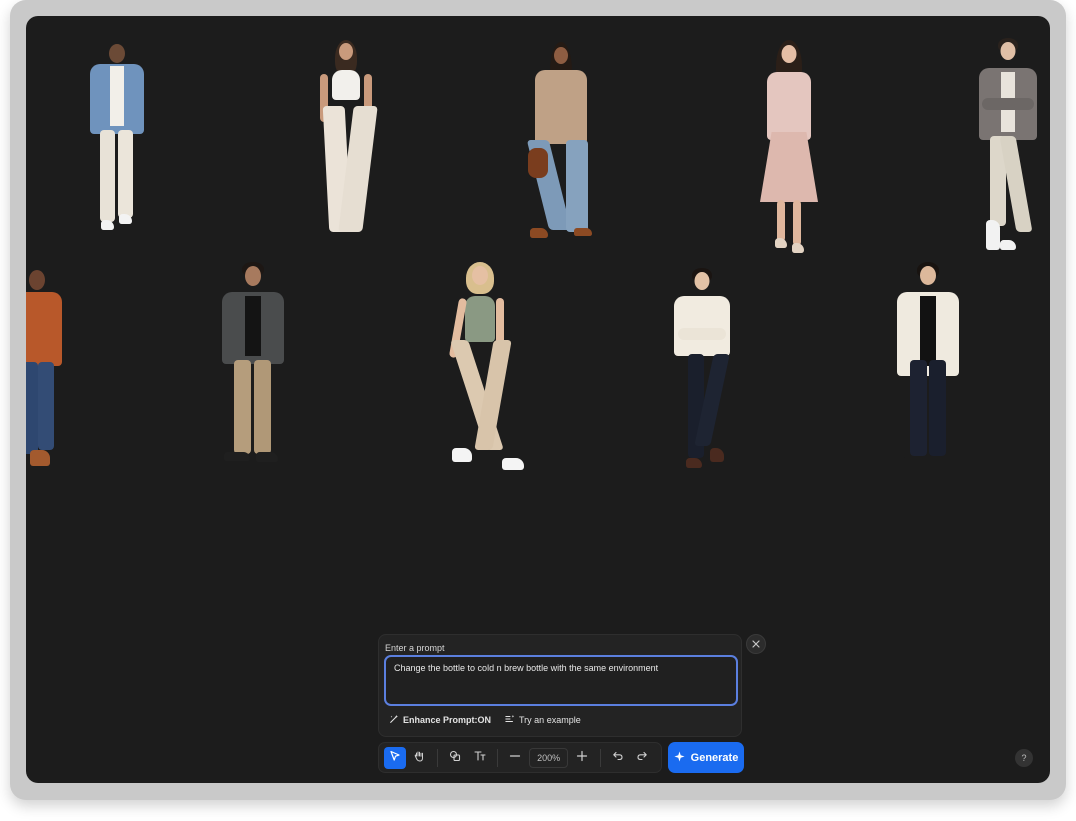  I want to click on minus-icon, so click(515, 758).